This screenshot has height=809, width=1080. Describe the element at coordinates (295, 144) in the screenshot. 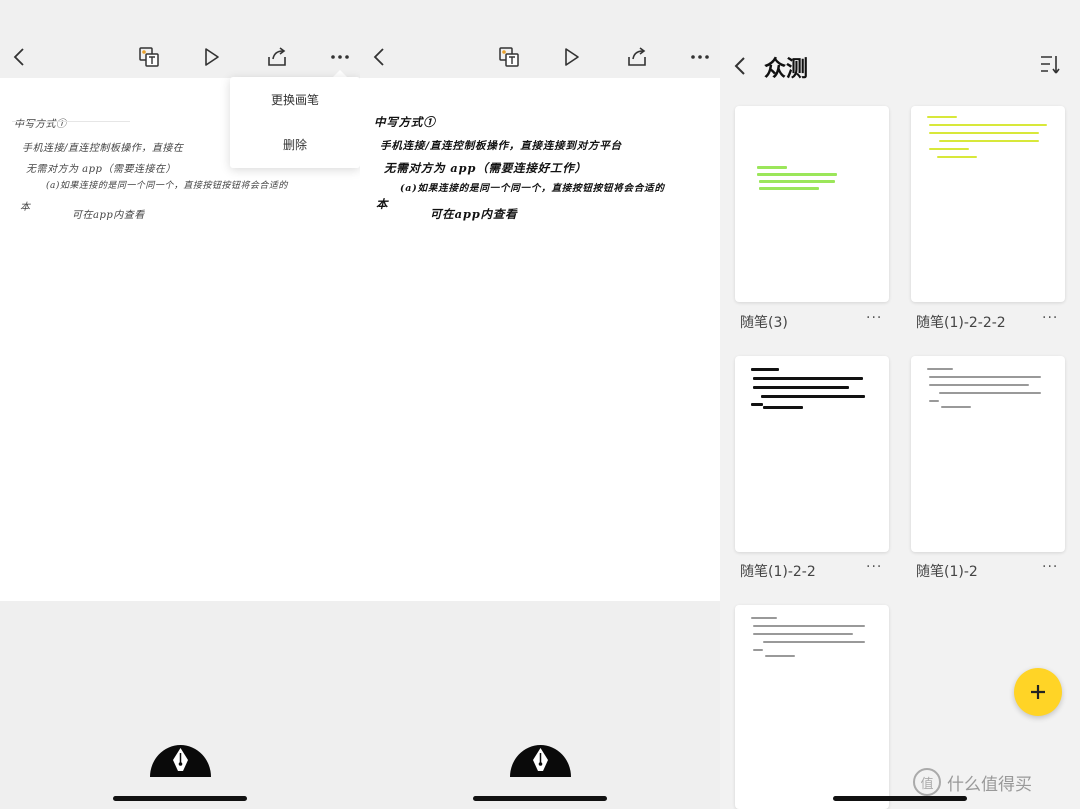

I see `menu-item-delete: 删除` at that location.